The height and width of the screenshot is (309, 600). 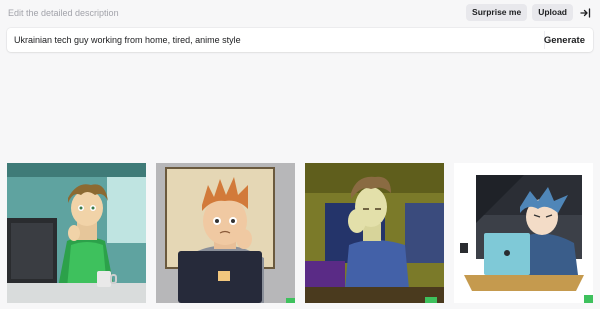 What do you see at coordinates (63, 13) in the screenshot?
I see `edit-hint: Edit the detailed description` at bounding box center [63, 13].